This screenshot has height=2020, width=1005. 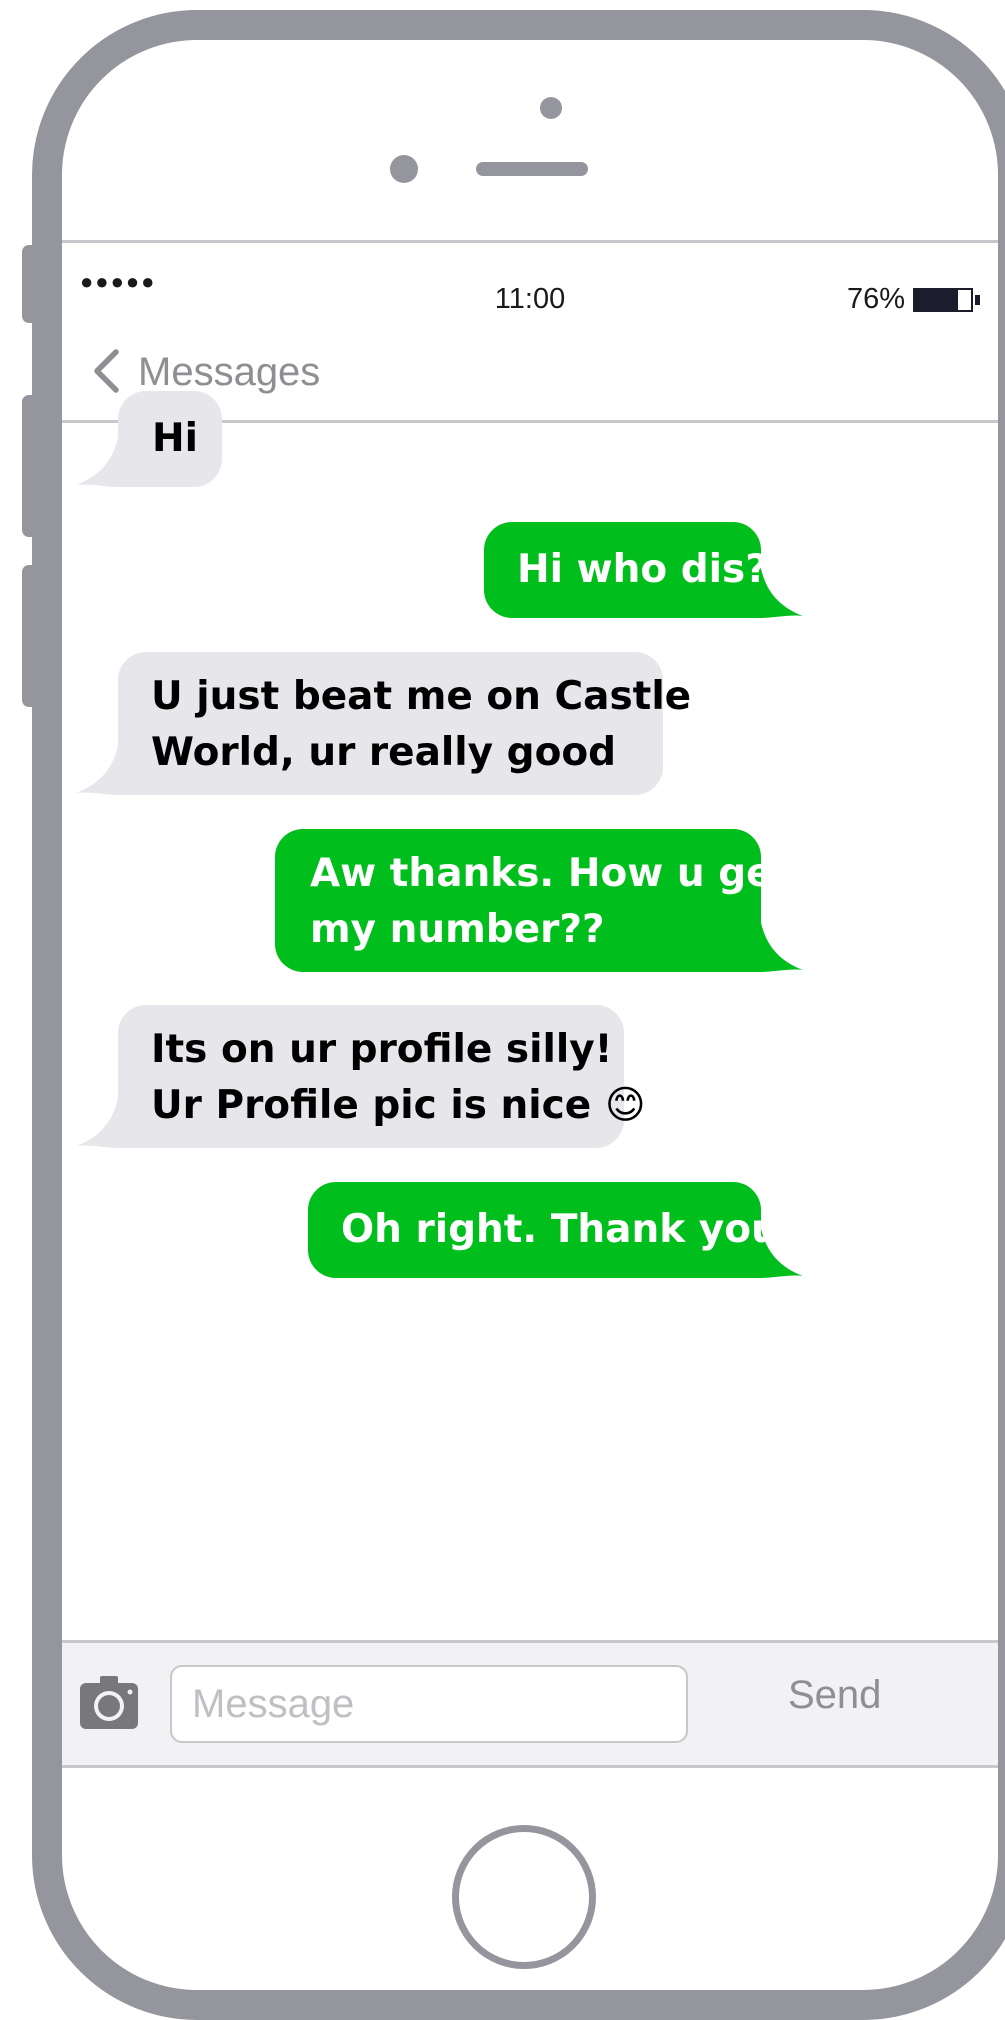 What do you see at coordinates (530, 299) in the screenshot?
I see `status-time: 11:00` at bounding box center [530, 299].